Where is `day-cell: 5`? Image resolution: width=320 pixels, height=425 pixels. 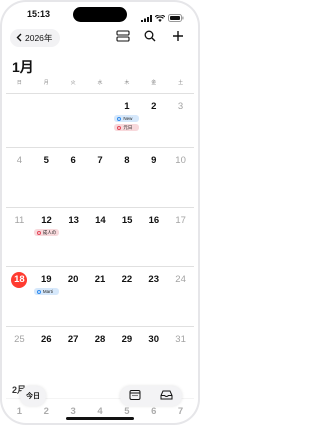 day-cell: 5 is located at coordinates (46, 177).